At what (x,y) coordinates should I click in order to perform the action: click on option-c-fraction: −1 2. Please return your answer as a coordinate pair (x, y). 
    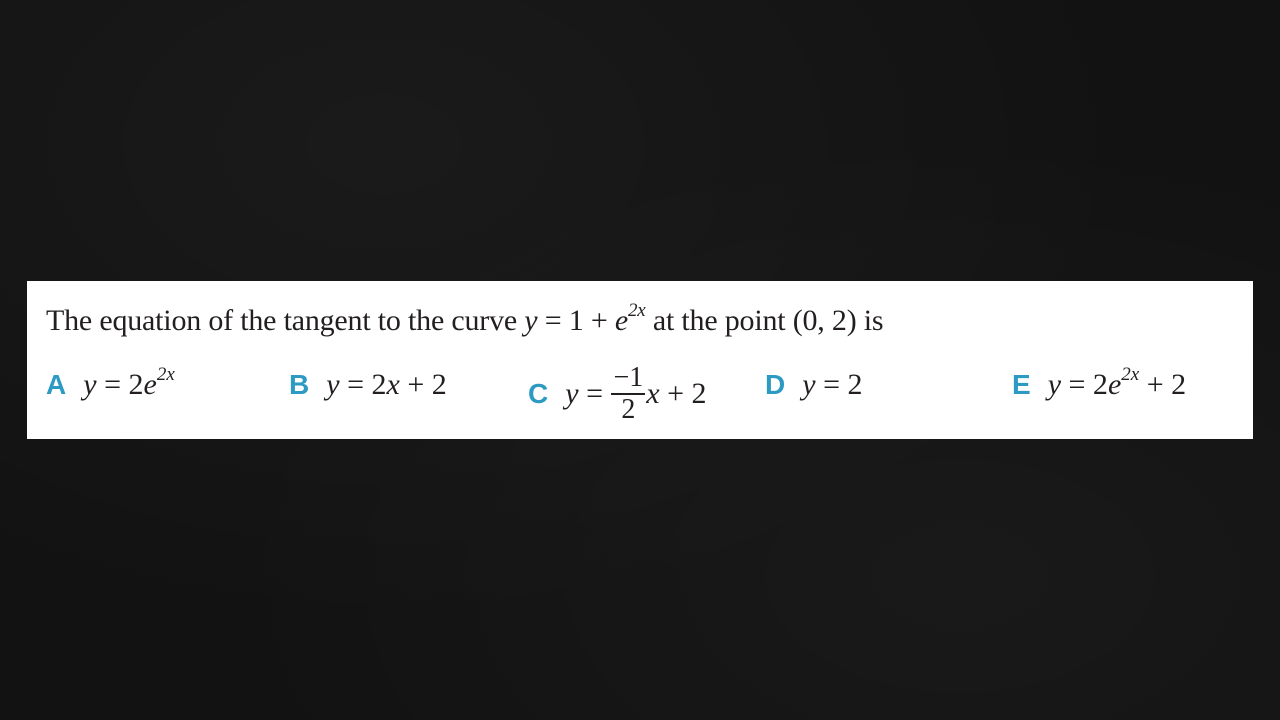
    Looking at the image, I should click on (628, 393).